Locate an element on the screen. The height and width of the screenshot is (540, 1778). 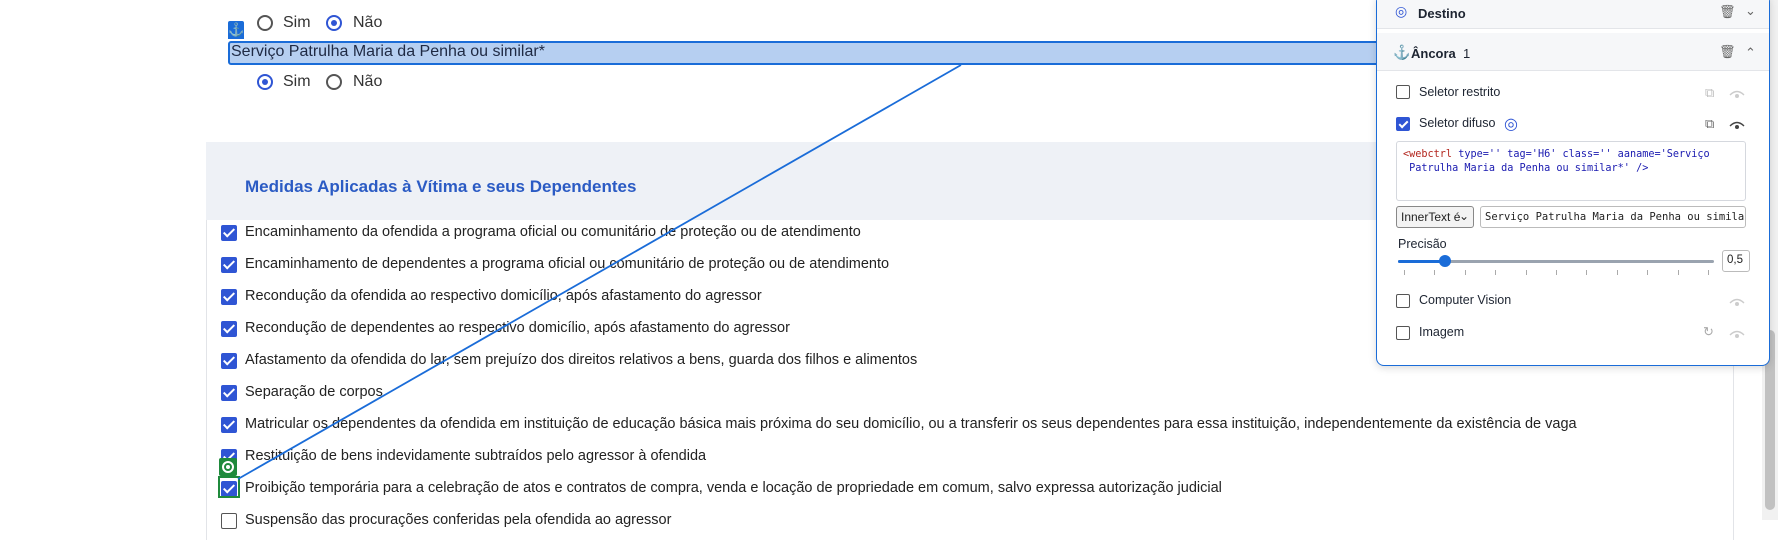
precision-label: Precisão is located at coordinates (1422, 244).